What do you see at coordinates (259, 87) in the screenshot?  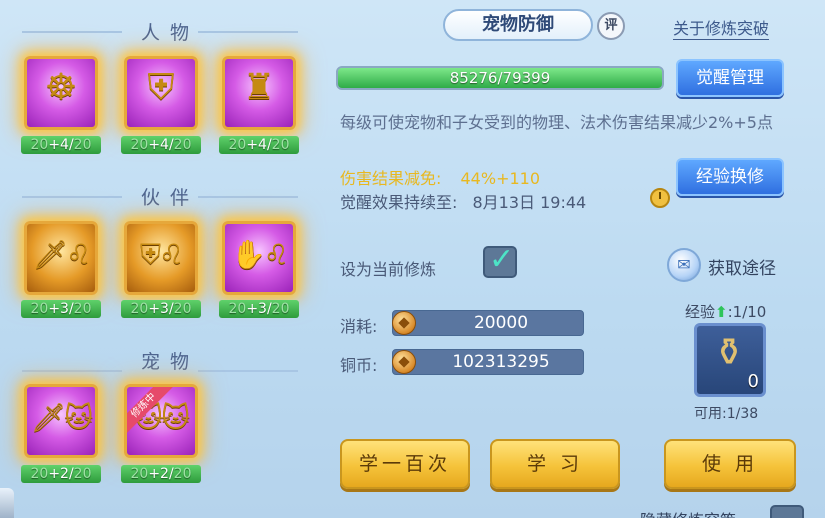 I see `armored-warrior-icon: ♜` at bounding box center [259, 87].